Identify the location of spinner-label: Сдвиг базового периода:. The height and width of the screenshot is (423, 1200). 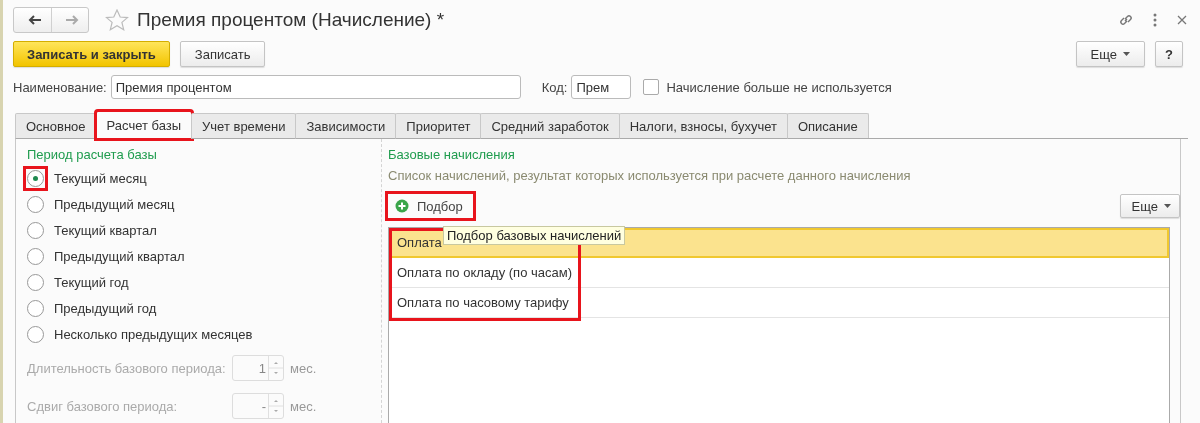
(103, 406).